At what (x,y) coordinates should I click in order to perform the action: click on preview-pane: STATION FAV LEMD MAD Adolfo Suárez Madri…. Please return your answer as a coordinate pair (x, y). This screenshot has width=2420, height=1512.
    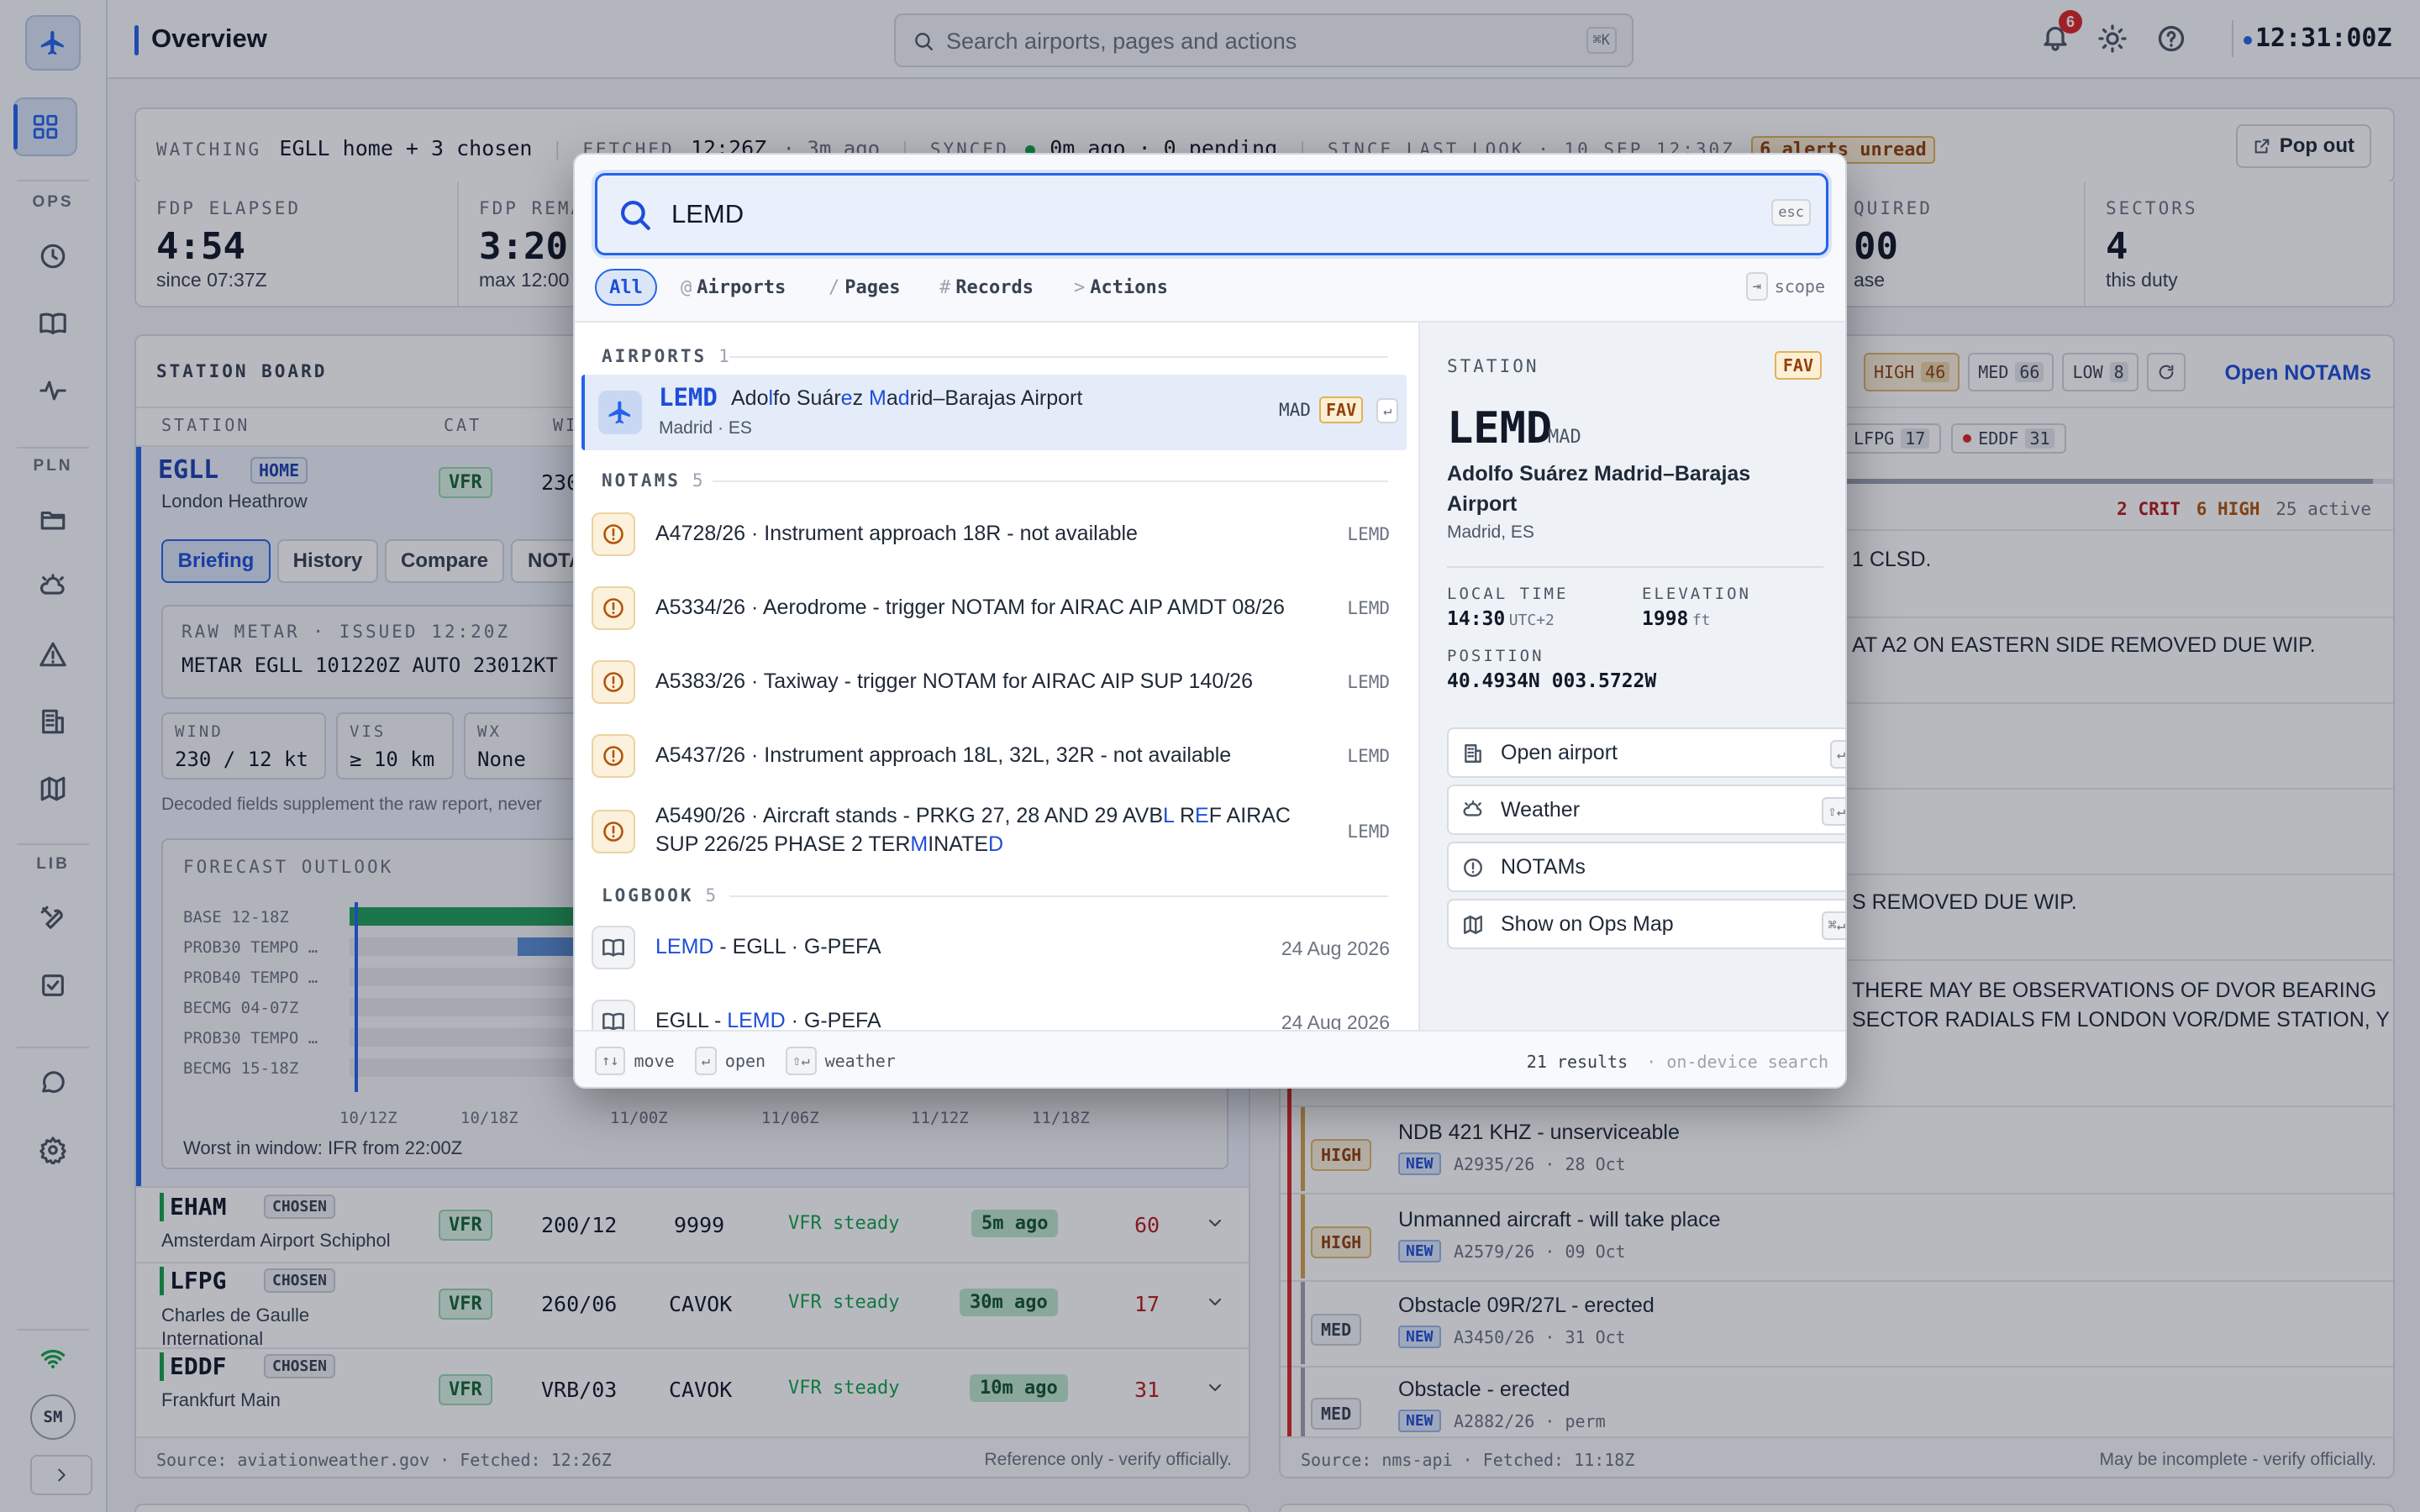
    Looking at the image, I should click on (1631, 676).